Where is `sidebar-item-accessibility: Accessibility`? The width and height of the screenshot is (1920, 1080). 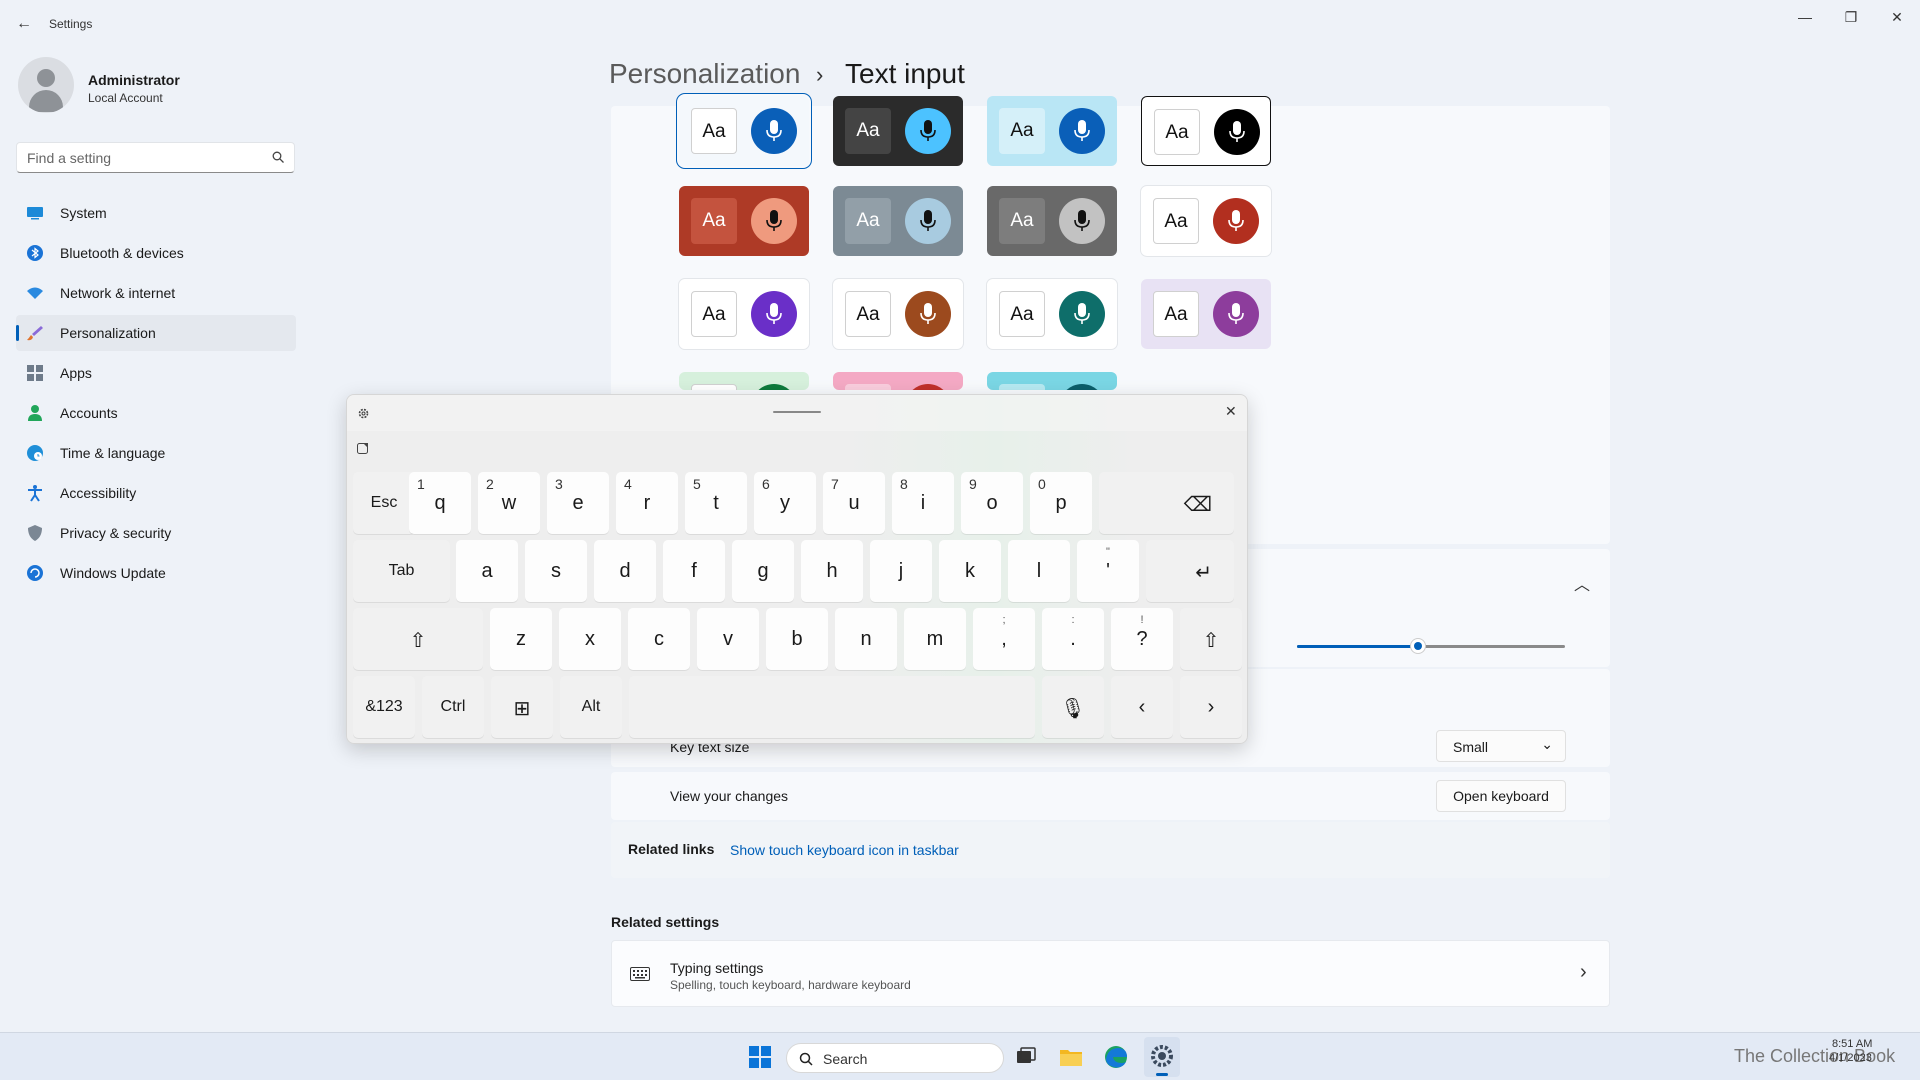
sidebar-item-accessibility: Accessibility is located at coordinates (156, 493).